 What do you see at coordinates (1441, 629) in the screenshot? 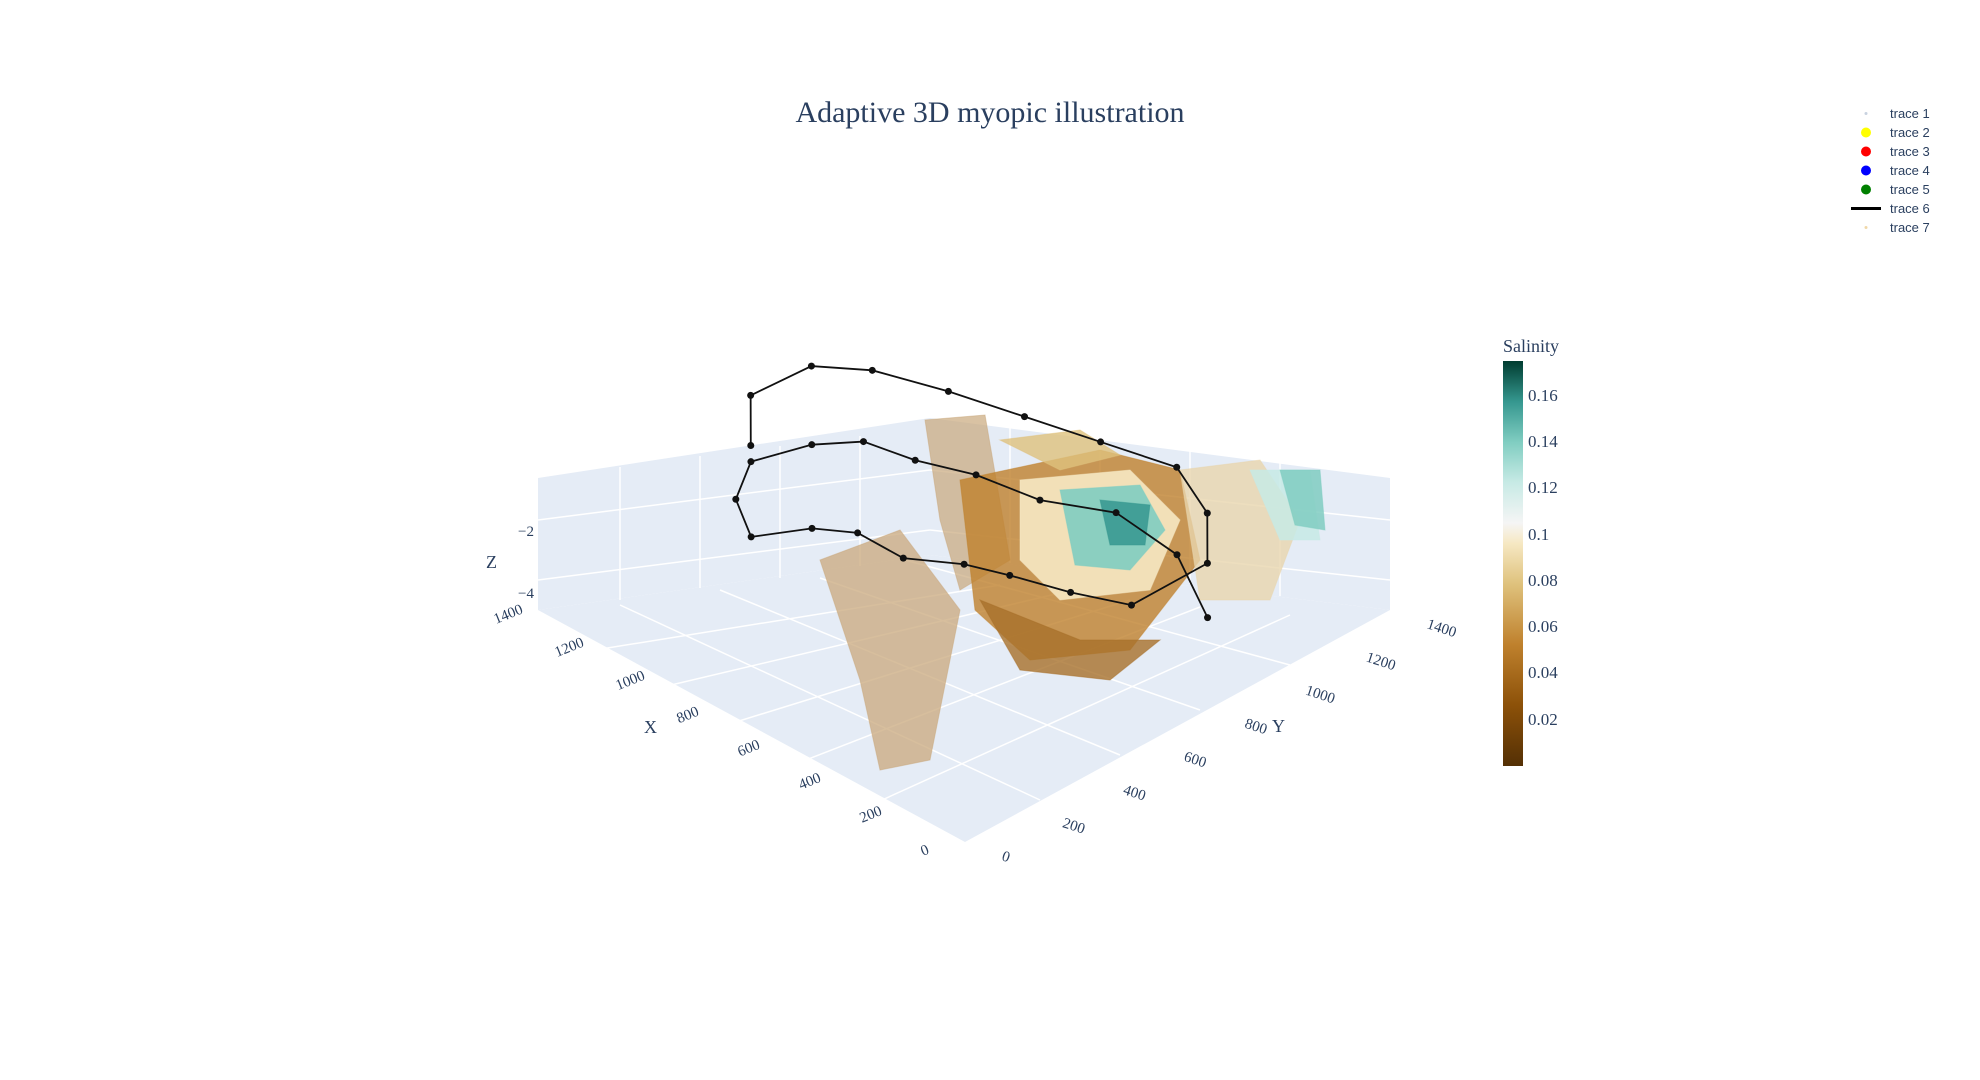
I see `y-tick-label: 1400` at bounding box center [1441, 629].